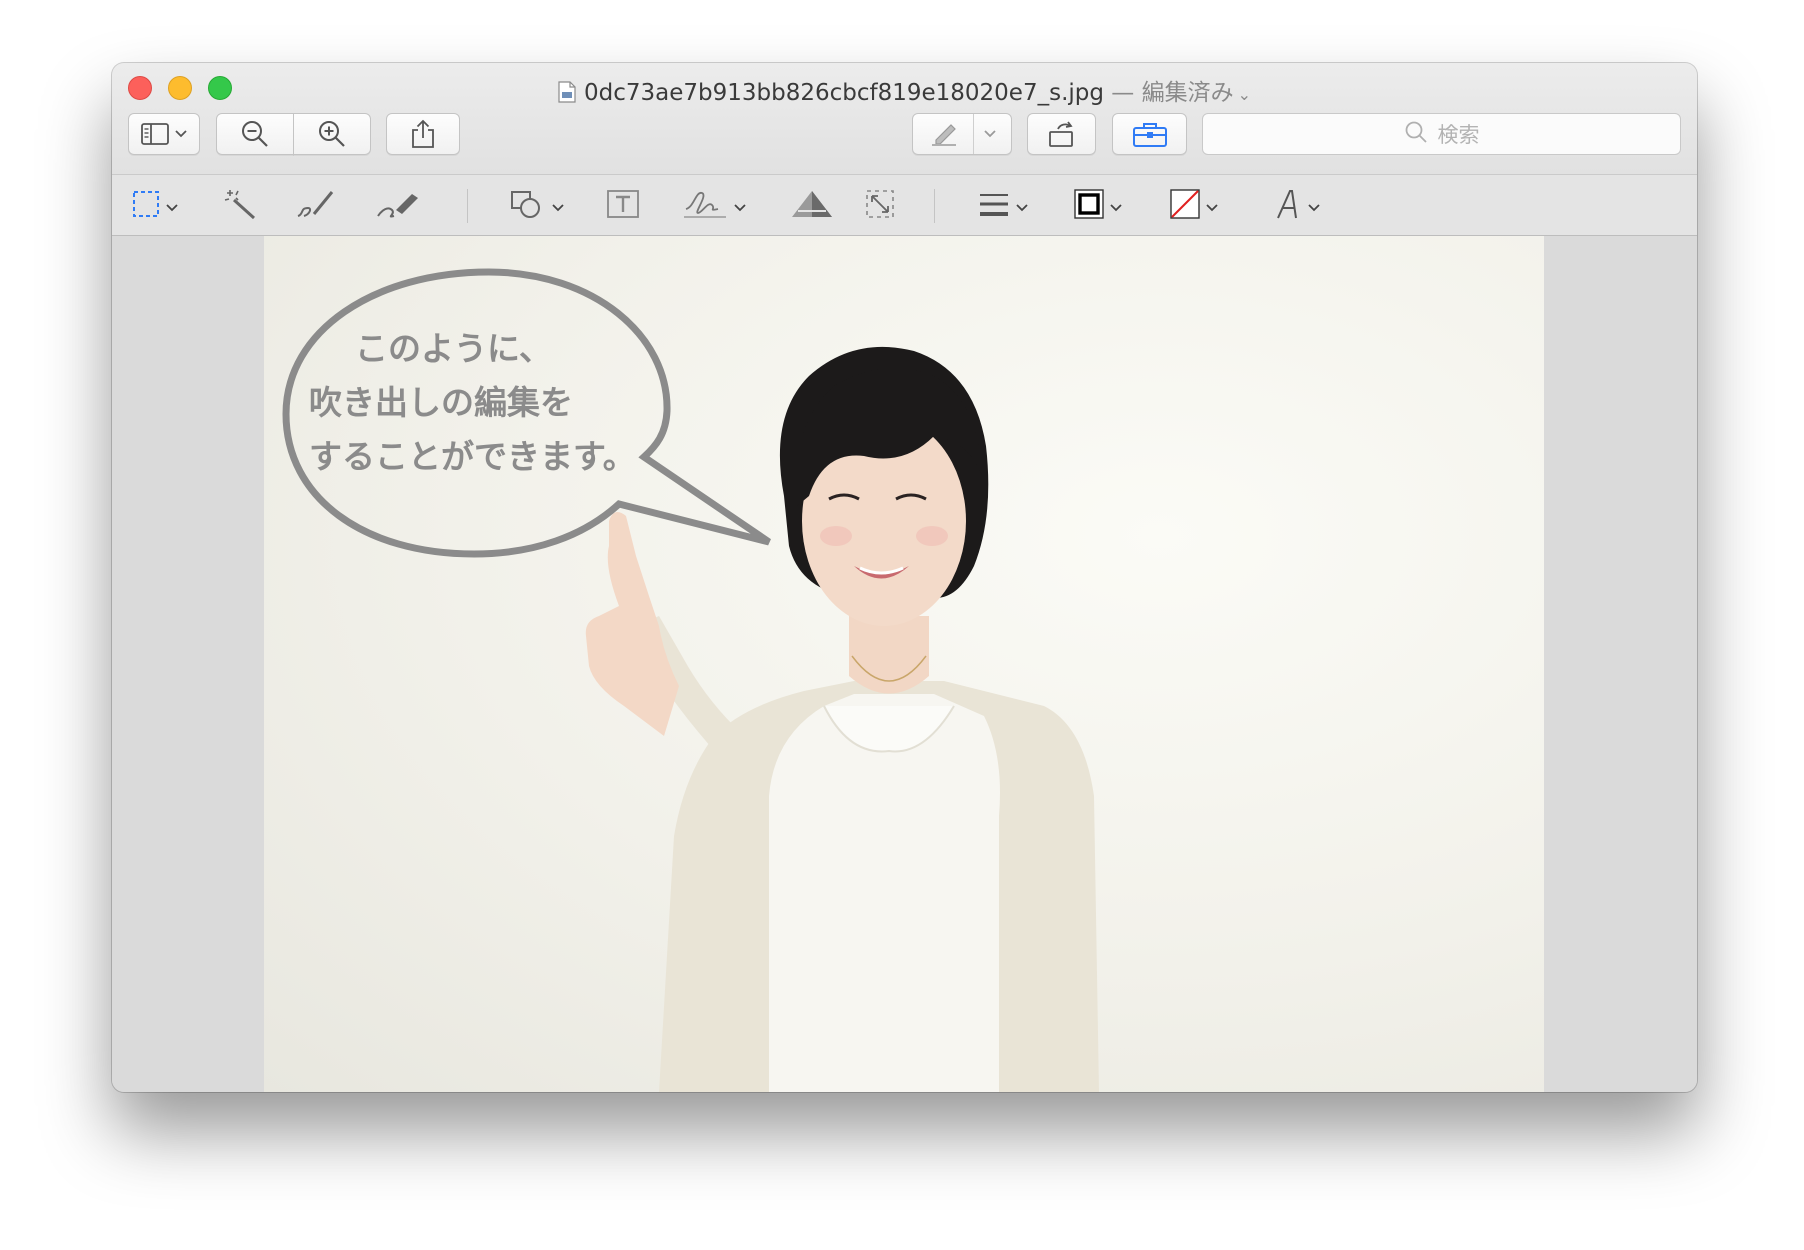  I want to click on border-color-icon, so click(1089, 206).